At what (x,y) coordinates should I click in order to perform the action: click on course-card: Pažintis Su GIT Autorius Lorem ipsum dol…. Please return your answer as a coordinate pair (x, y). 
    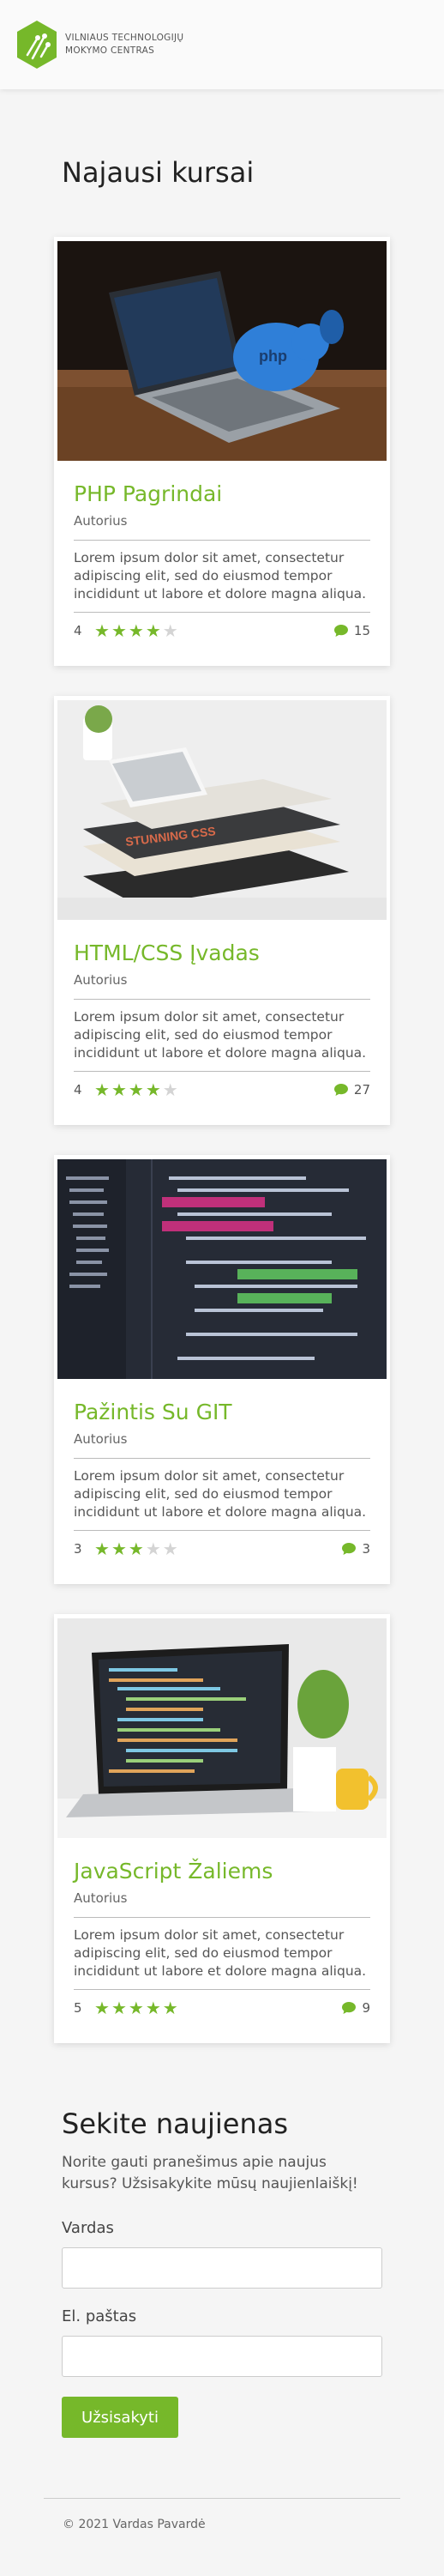
    Looking at the image, I should click on (222, 1369).